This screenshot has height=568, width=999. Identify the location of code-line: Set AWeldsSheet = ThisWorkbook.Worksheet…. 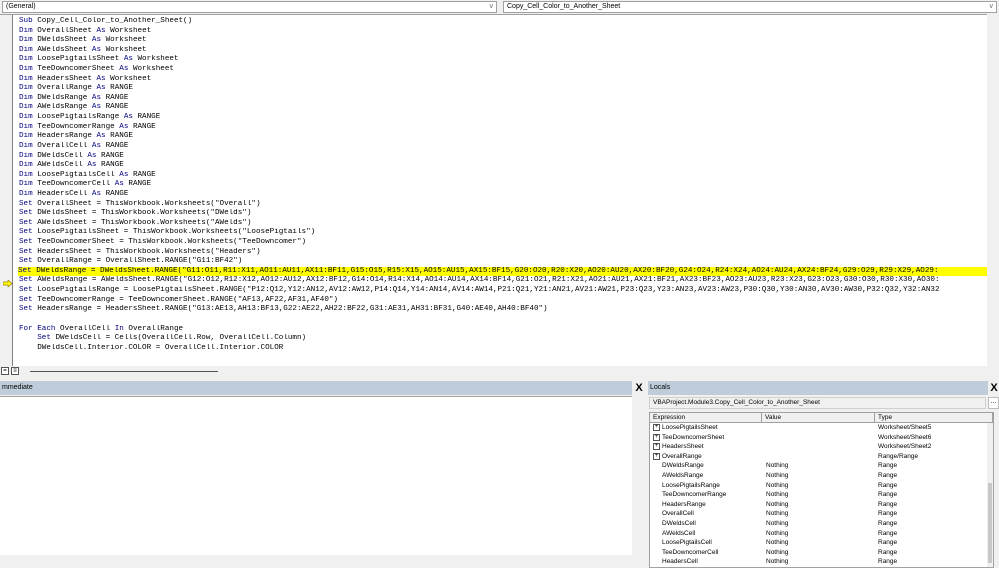
(135, 222).